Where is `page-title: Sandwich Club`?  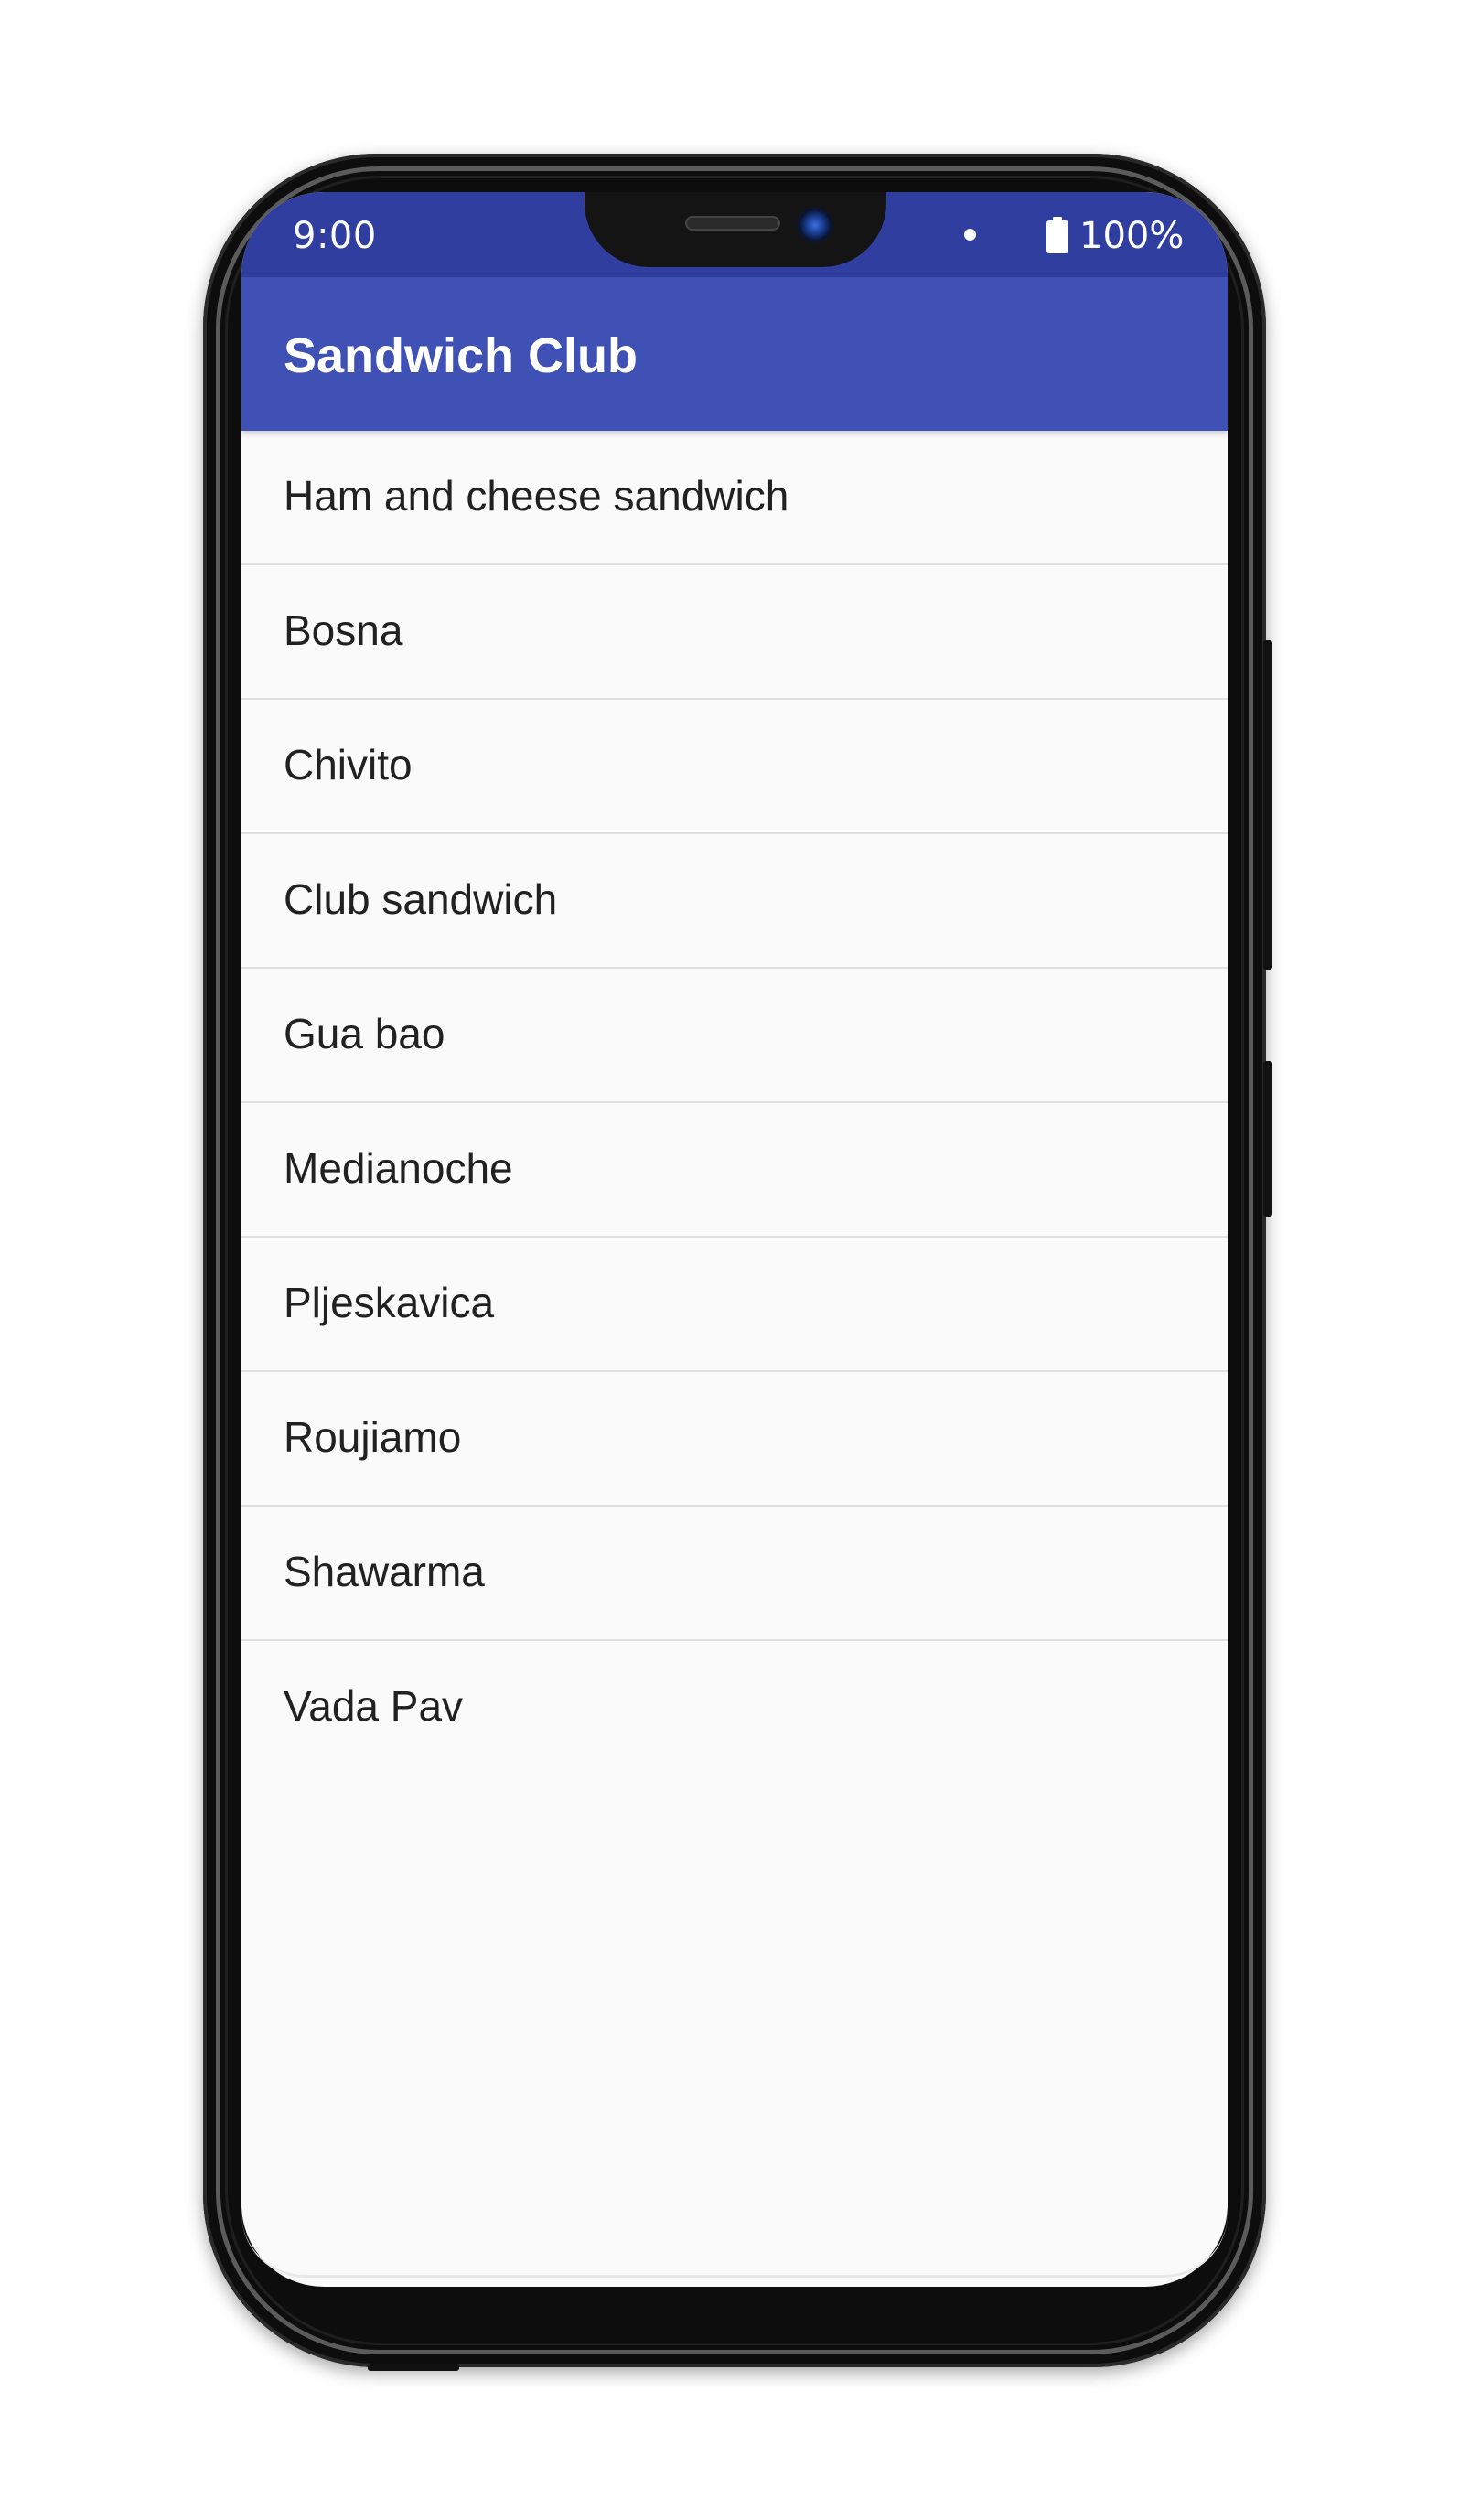 page-title: Sandwich Club is located at coordinates (461, 355).